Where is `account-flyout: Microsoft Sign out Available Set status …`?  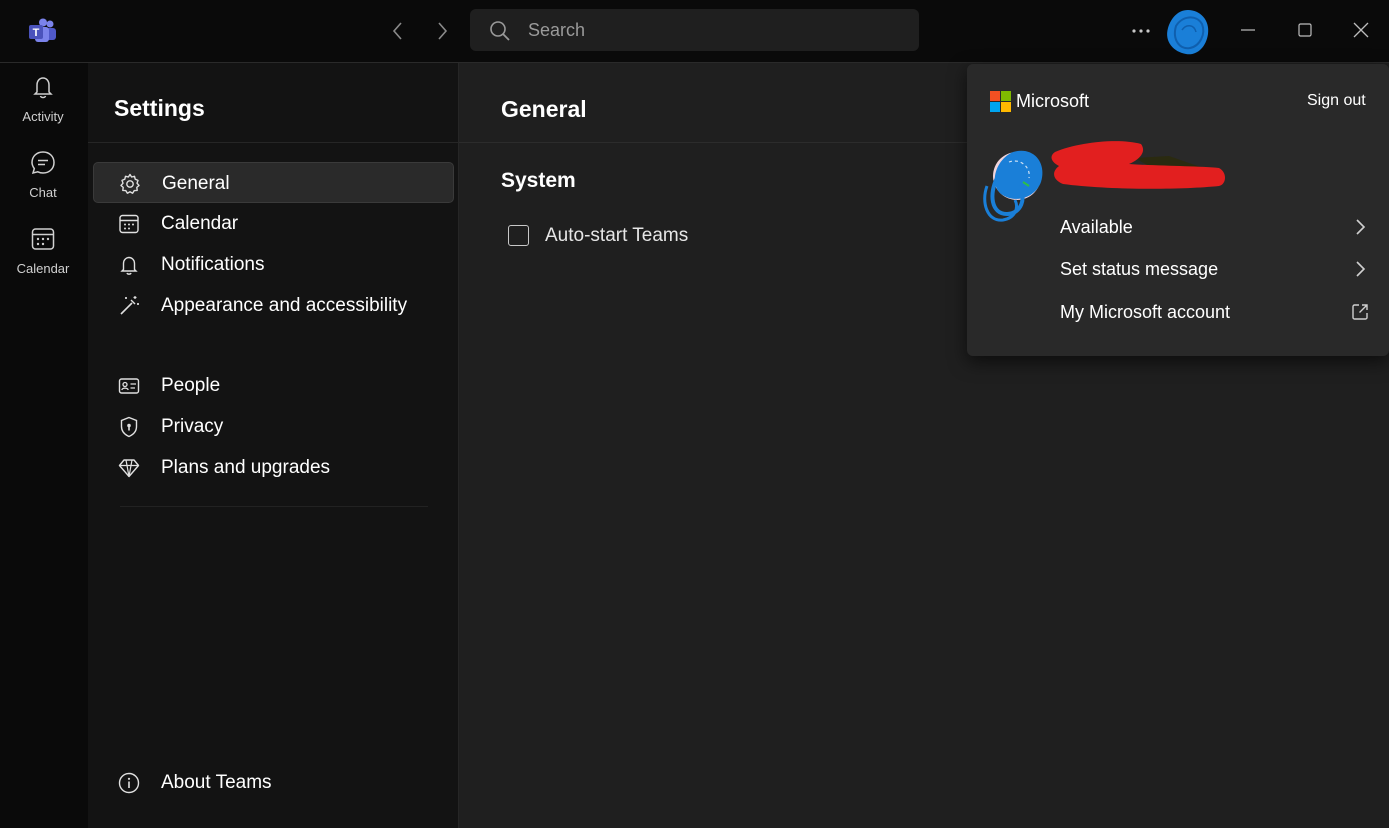 account-flyout: Microsoft Sign out Available Set status … is located at coordinates (1178, 210).